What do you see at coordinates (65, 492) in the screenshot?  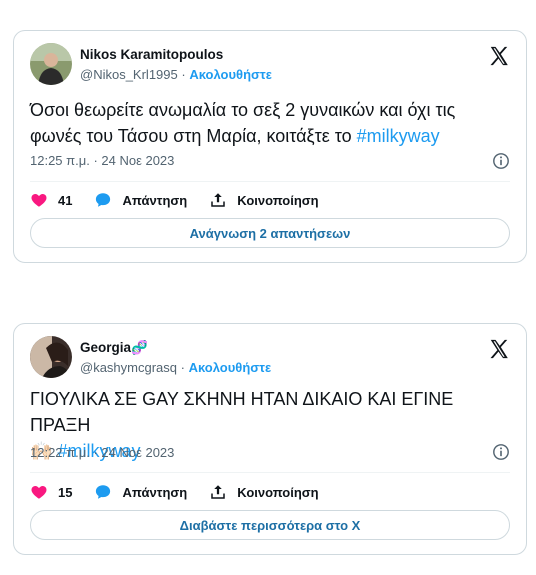 I see `like-count: 15` at bounding box center [65, 492].